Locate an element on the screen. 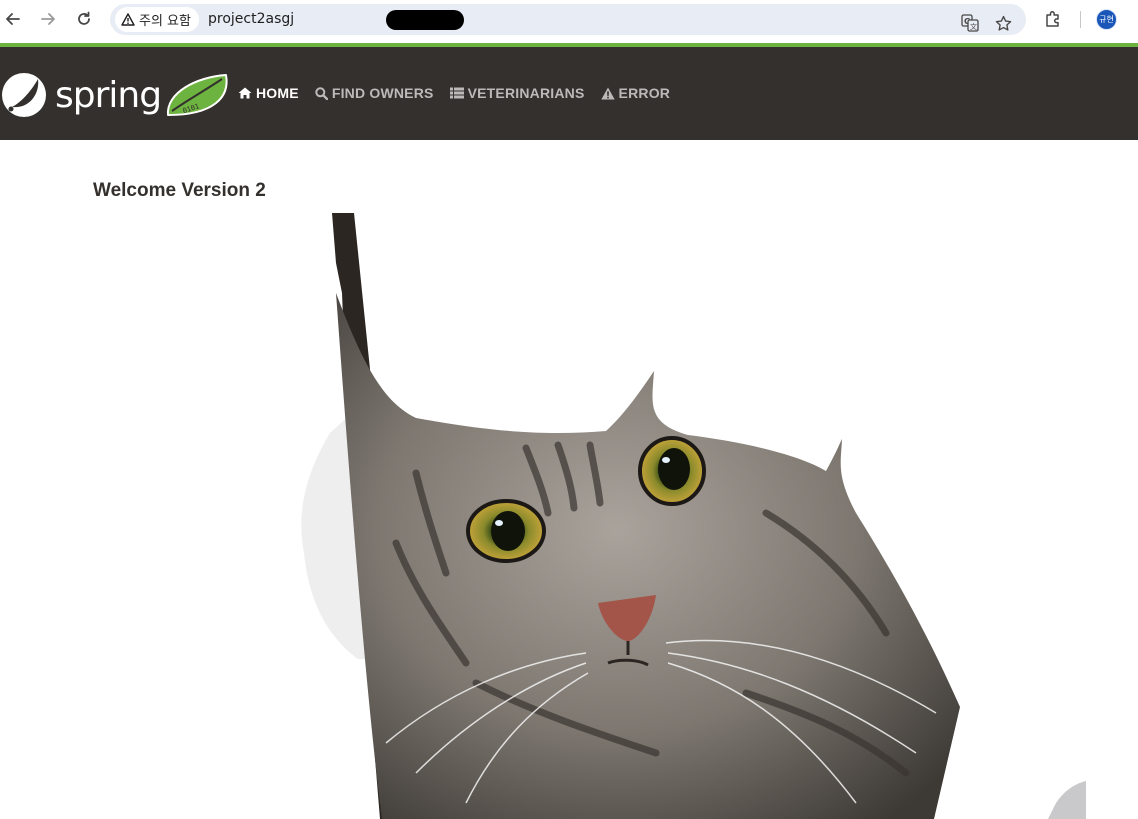  translate-icon: G文 is located at coordinates (970, 23).